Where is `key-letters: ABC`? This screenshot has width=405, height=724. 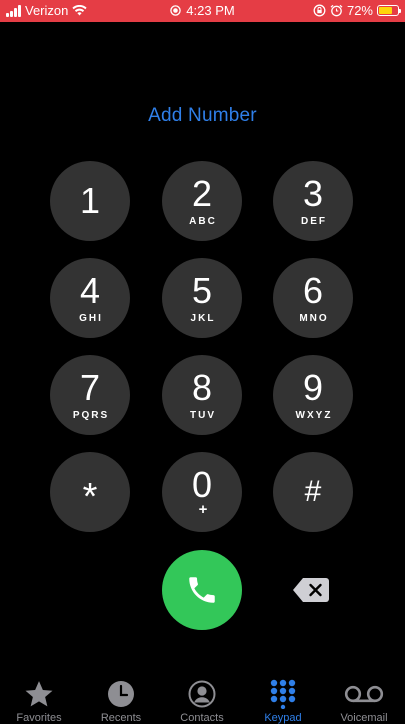 key-letters: ABC is located at coordinates (203, 221).